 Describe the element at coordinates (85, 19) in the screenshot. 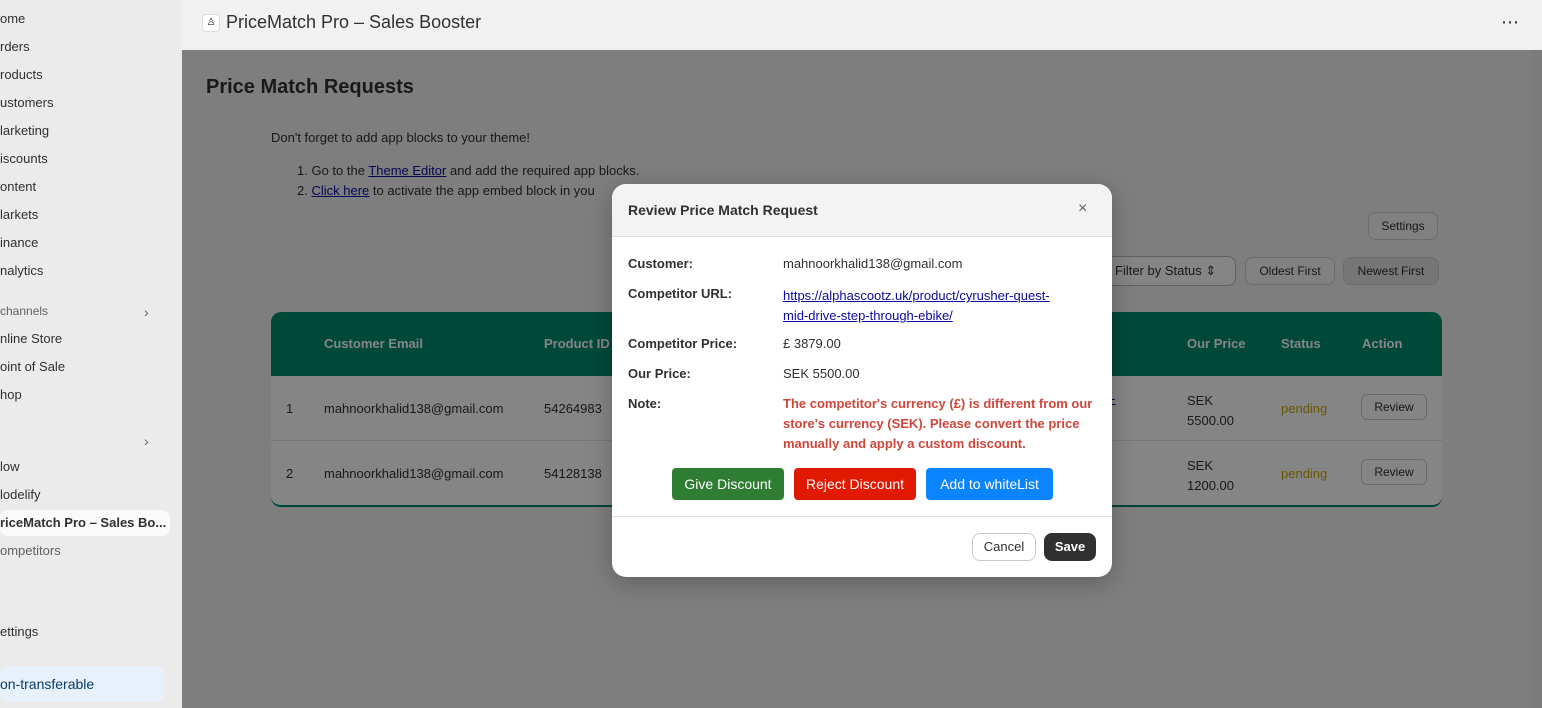

I see `sidebar-item-home: ome` at that location.